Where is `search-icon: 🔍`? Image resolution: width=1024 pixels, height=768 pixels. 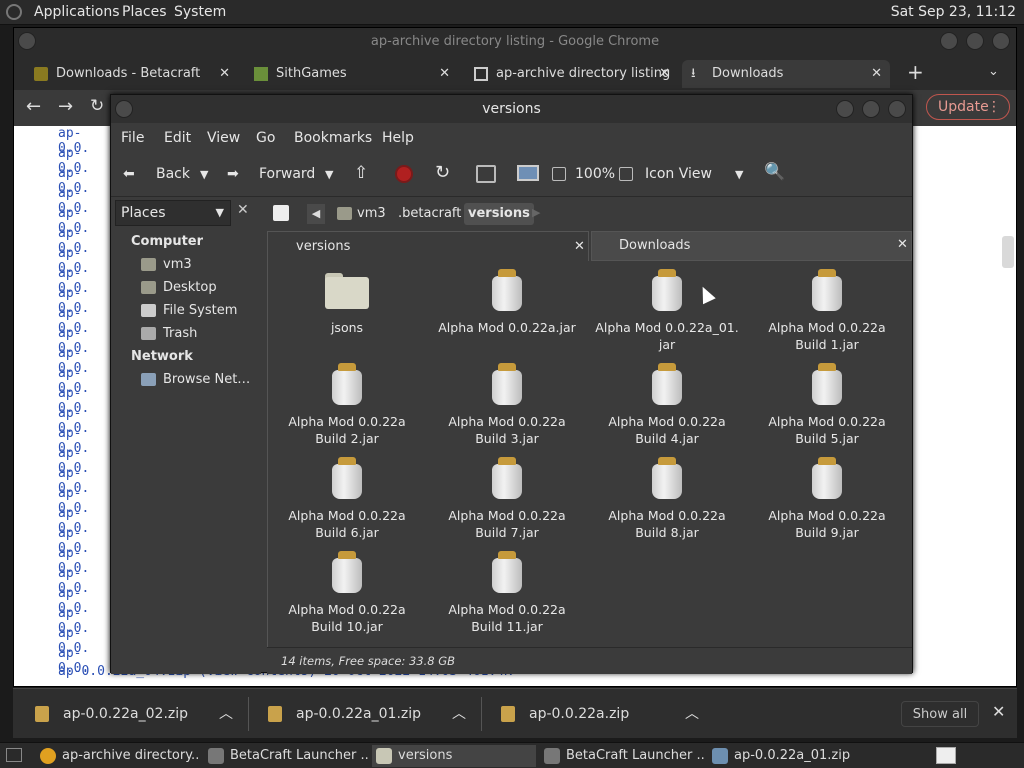
search-icon: 🔍 is located at coordinates (774, 172).